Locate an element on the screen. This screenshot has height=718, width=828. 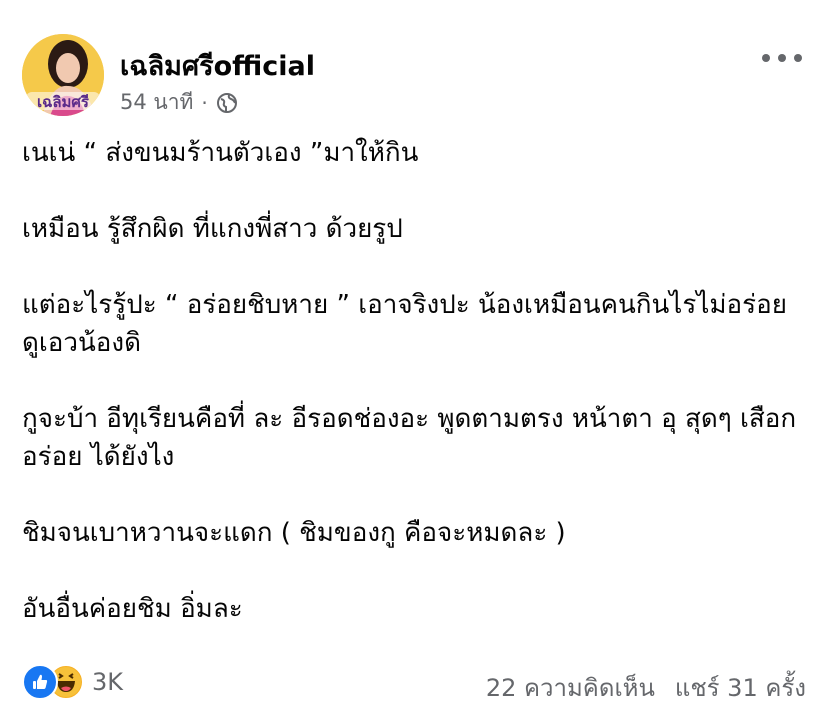
comments-count-link: 22 ความคิดเห็น is located at coordinates (570, 687).